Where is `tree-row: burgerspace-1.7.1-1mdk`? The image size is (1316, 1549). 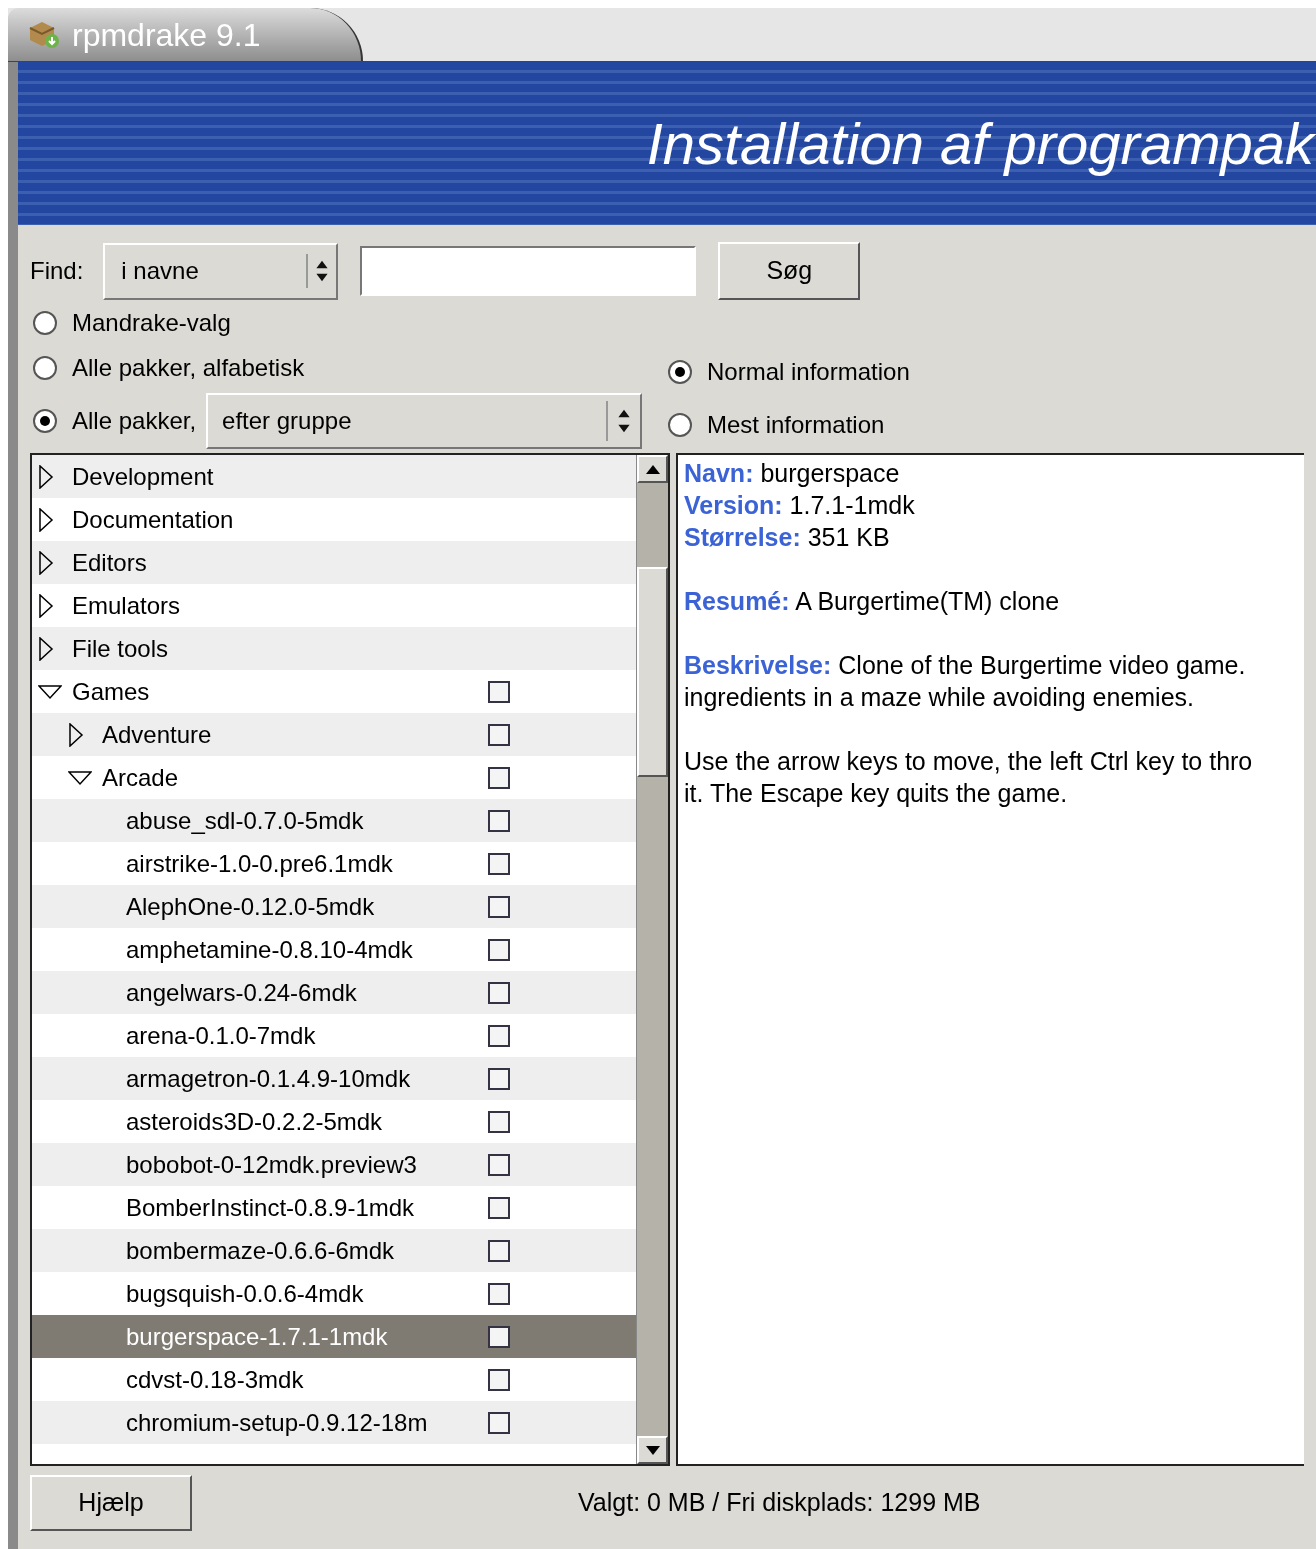
tree-row: burgerspace-1.7.1-1mdk is located at coordinates (334, 1336).